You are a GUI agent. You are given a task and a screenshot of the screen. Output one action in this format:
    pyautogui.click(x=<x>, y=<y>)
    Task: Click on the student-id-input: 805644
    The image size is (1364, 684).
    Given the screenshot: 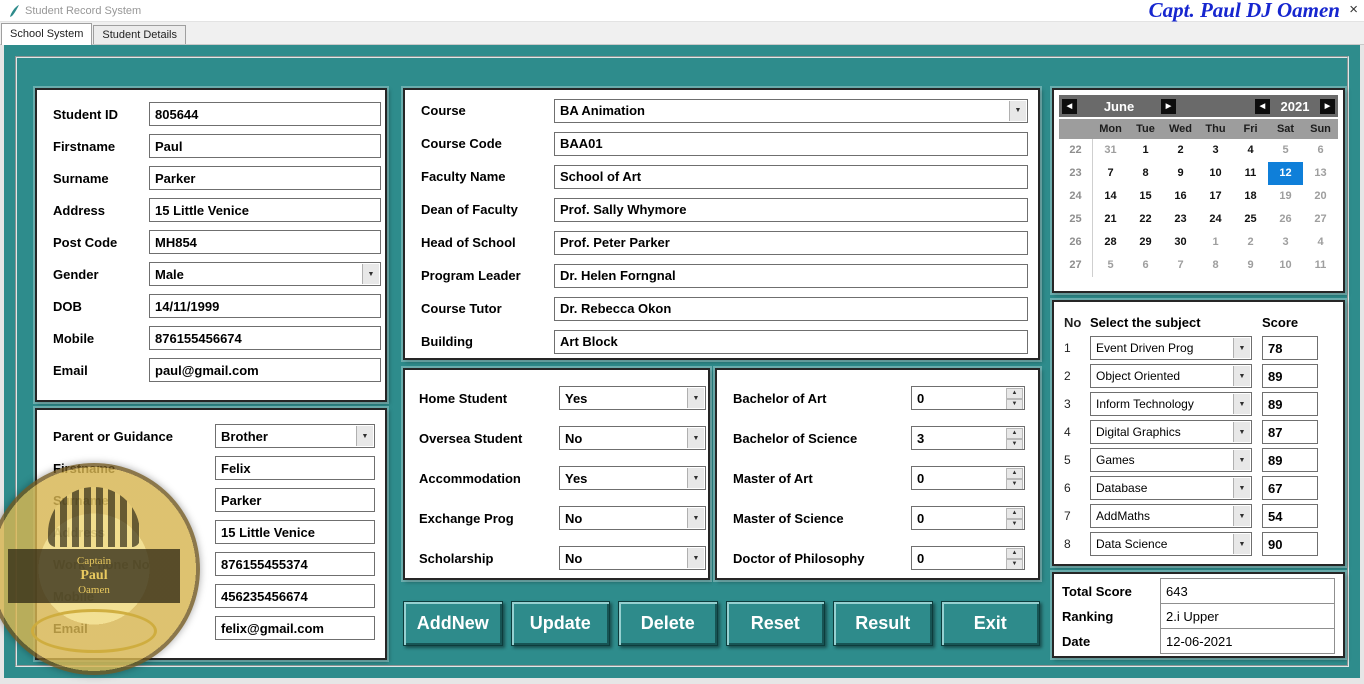 What is the action you would take?
    pyautogui.click(x=265, y=114)
    